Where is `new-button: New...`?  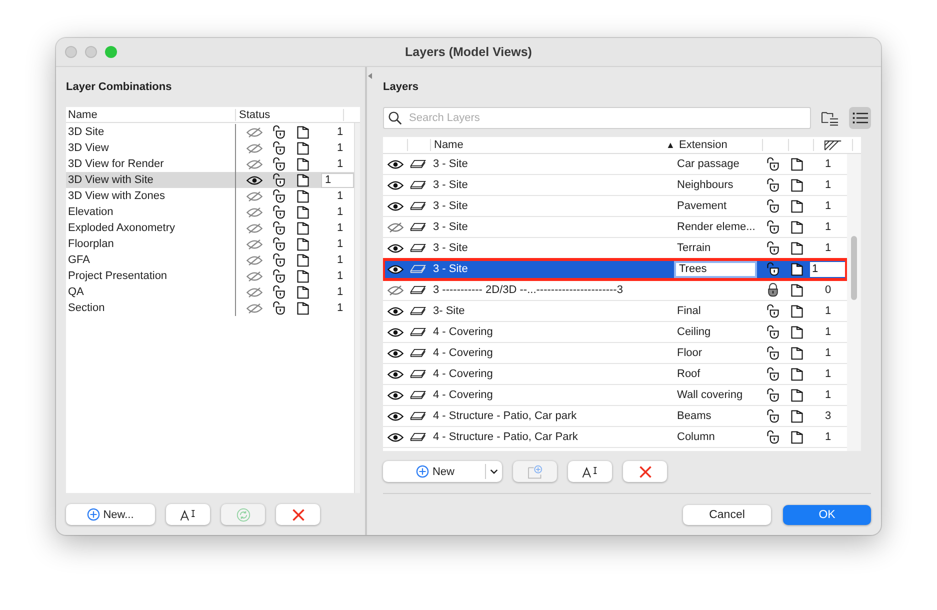
new-button: New... is located at coordinates (110, 514).